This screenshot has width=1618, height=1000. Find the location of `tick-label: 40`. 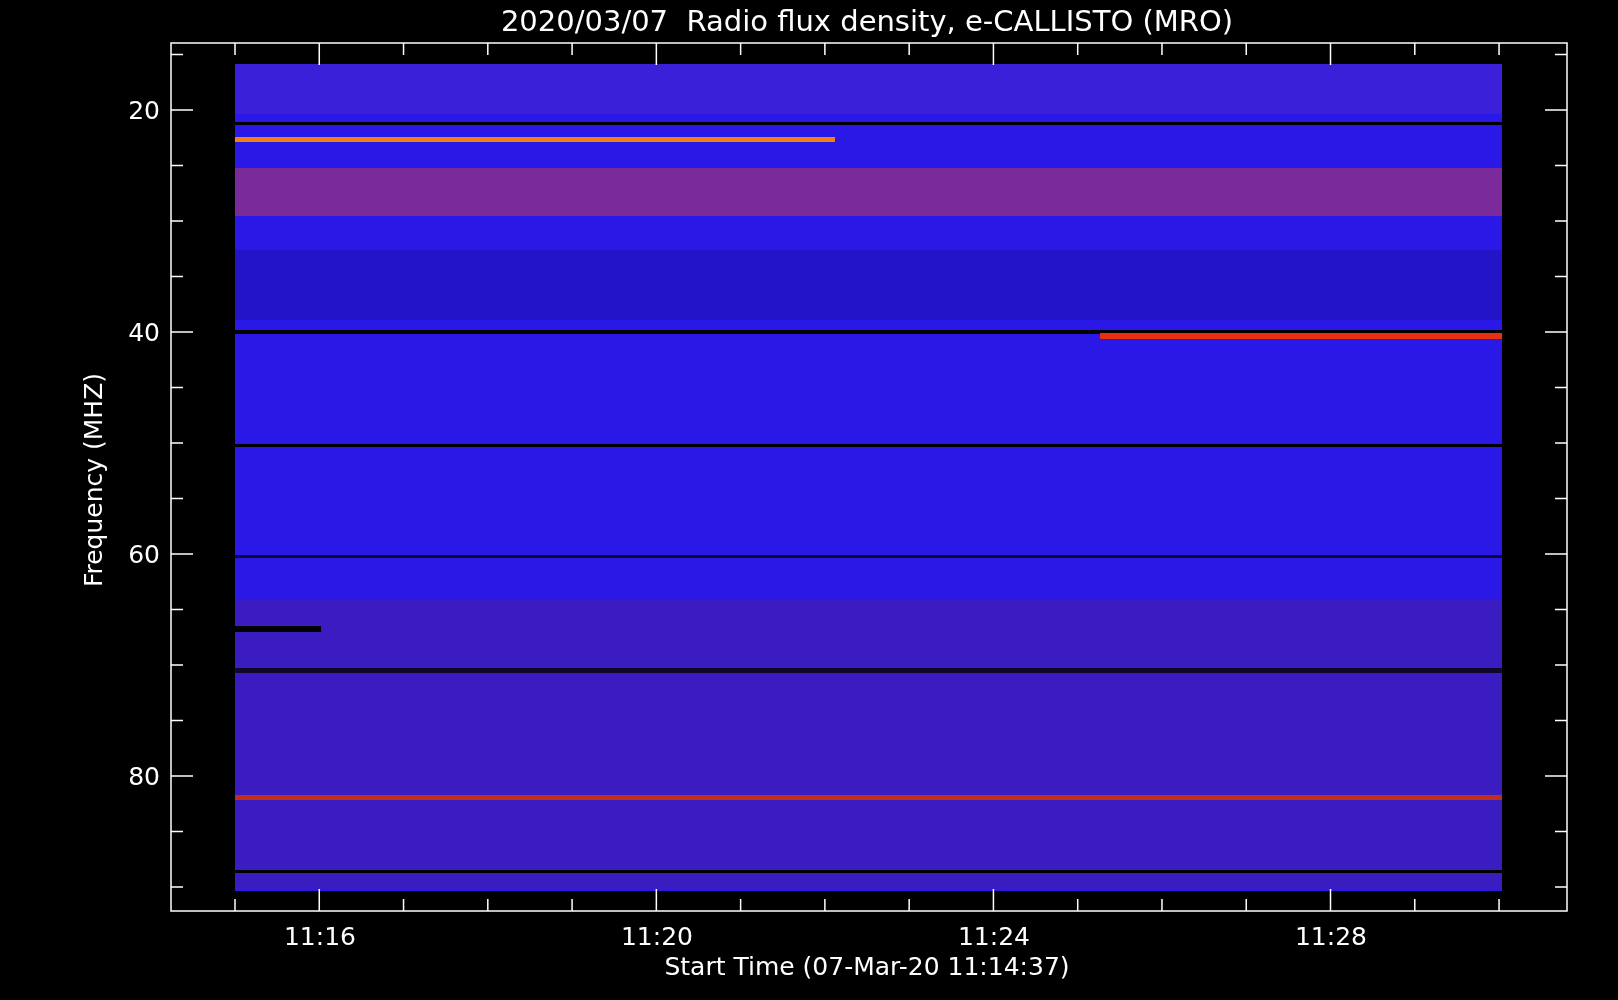

tick-label: 40 is located at coordinates (144, 332).